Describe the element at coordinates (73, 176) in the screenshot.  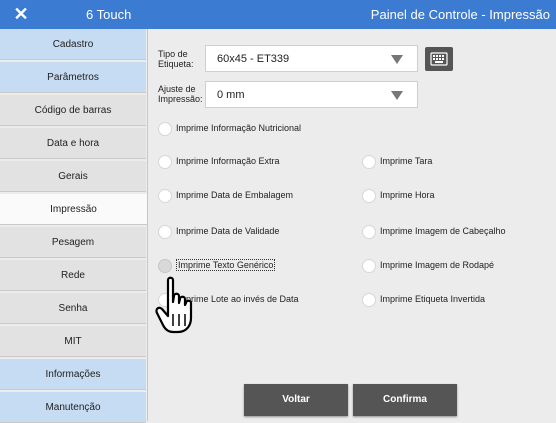
I see `sidebar-item-gerais: Gerais` at that location.